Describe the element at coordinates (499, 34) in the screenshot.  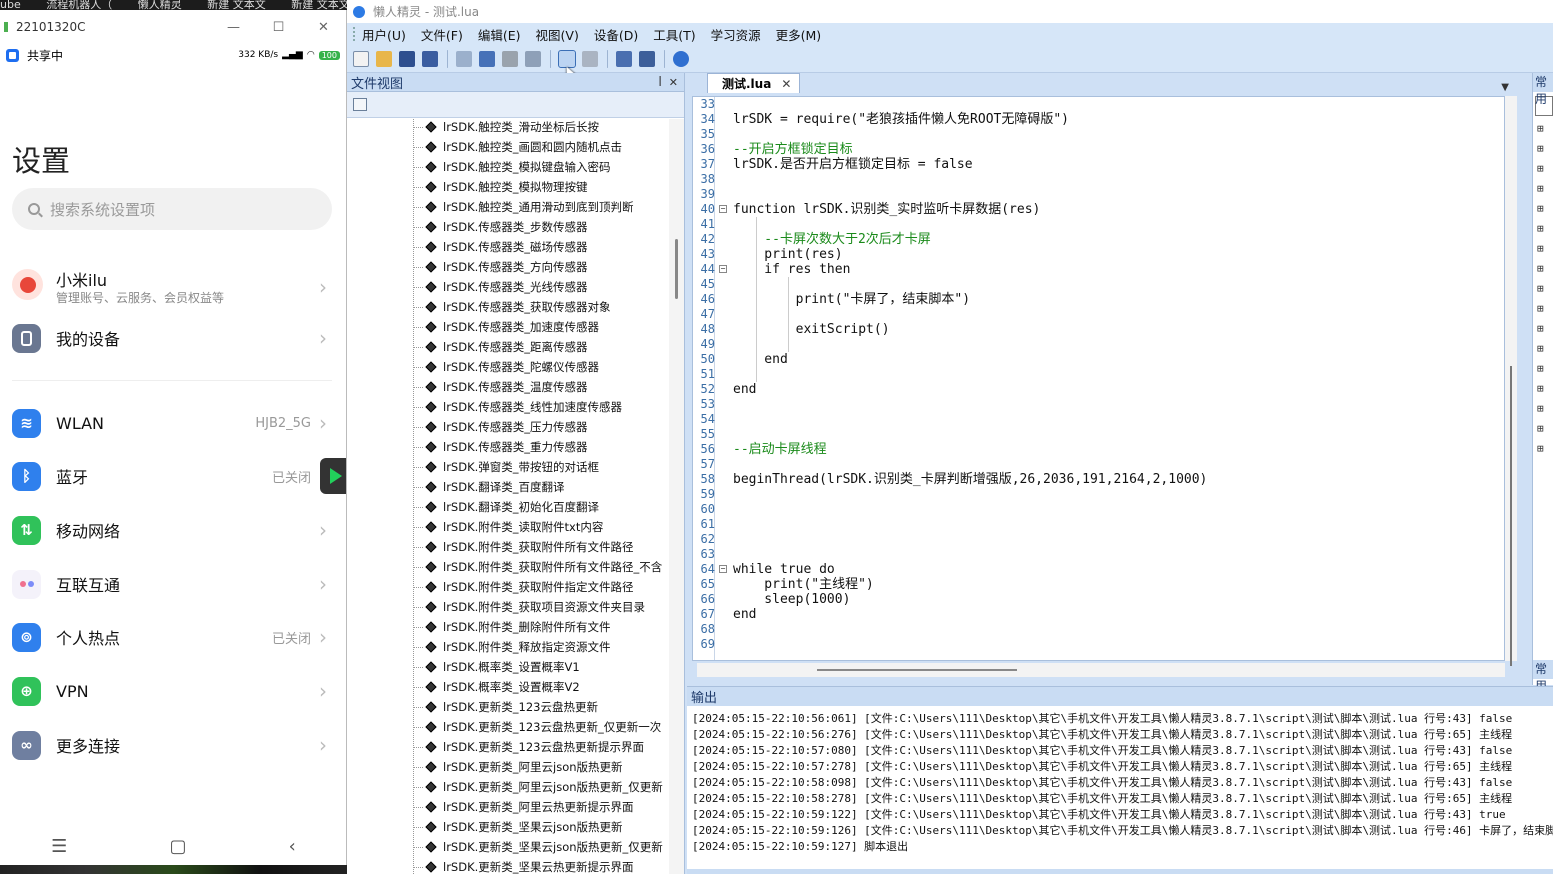
I see `menu-edit: 编辑(E)` at that location.